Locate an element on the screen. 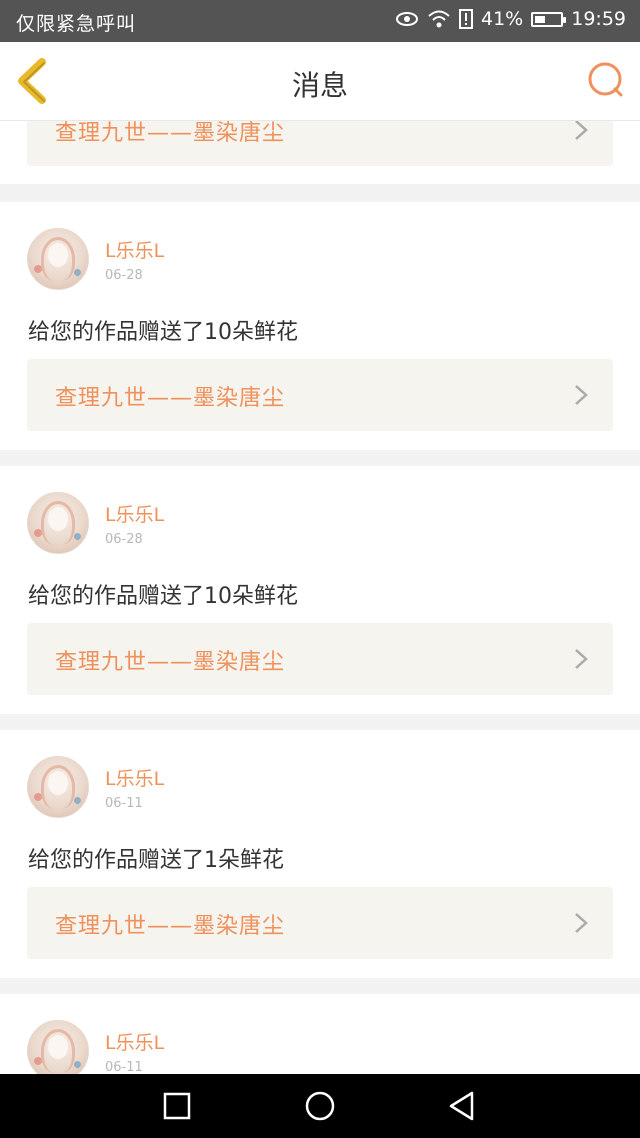 This screenshot has width=640, height=1138. recents-button is located at coordinates (177, 1106).